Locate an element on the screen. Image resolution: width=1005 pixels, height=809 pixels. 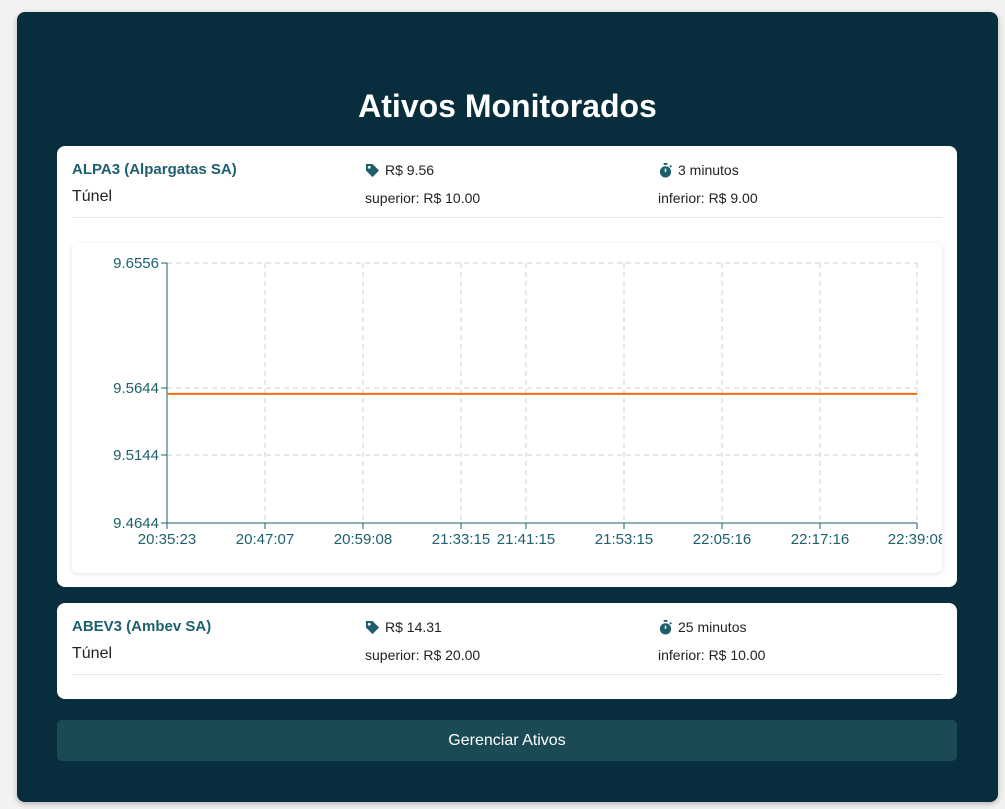
manage-assets-button: Gerenciar Ativos is located at coordinates (507, 740).